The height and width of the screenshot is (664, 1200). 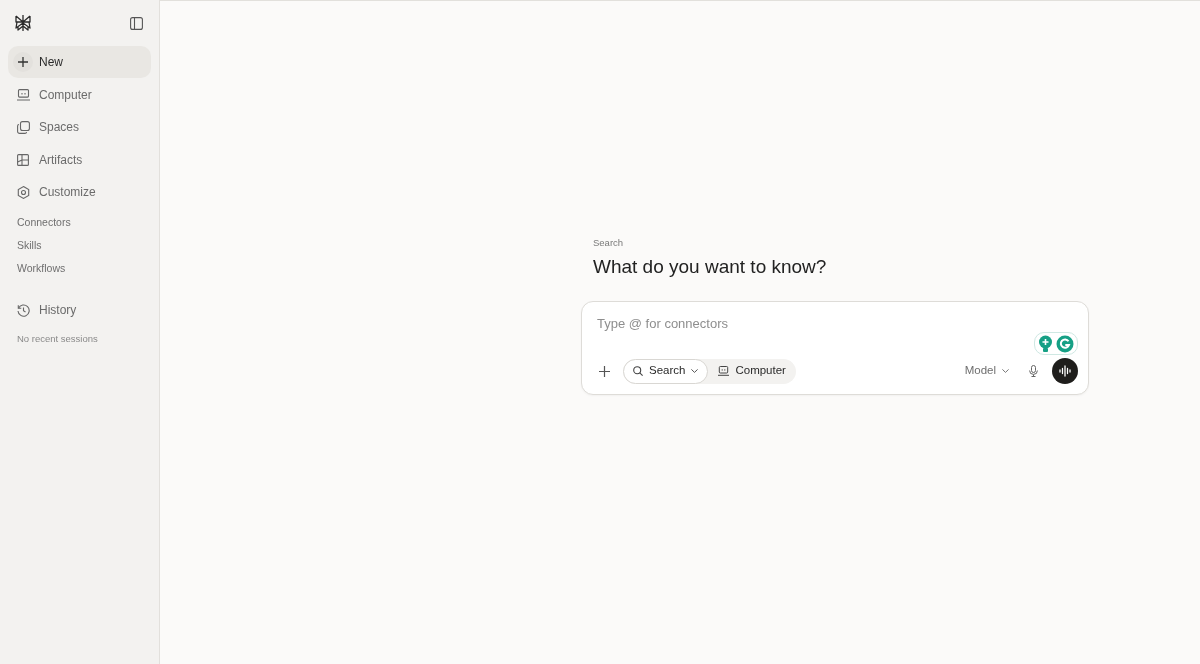 I want to click on empty-history-text: No recent sessions, so click(x=57, y=339).